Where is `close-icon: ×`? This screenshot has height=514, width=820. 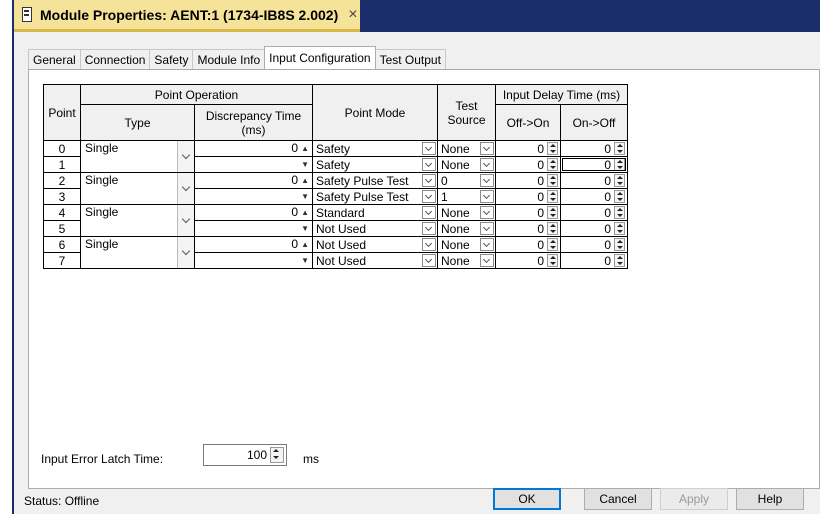
close-icon: × is located at coordinates (352, 15).